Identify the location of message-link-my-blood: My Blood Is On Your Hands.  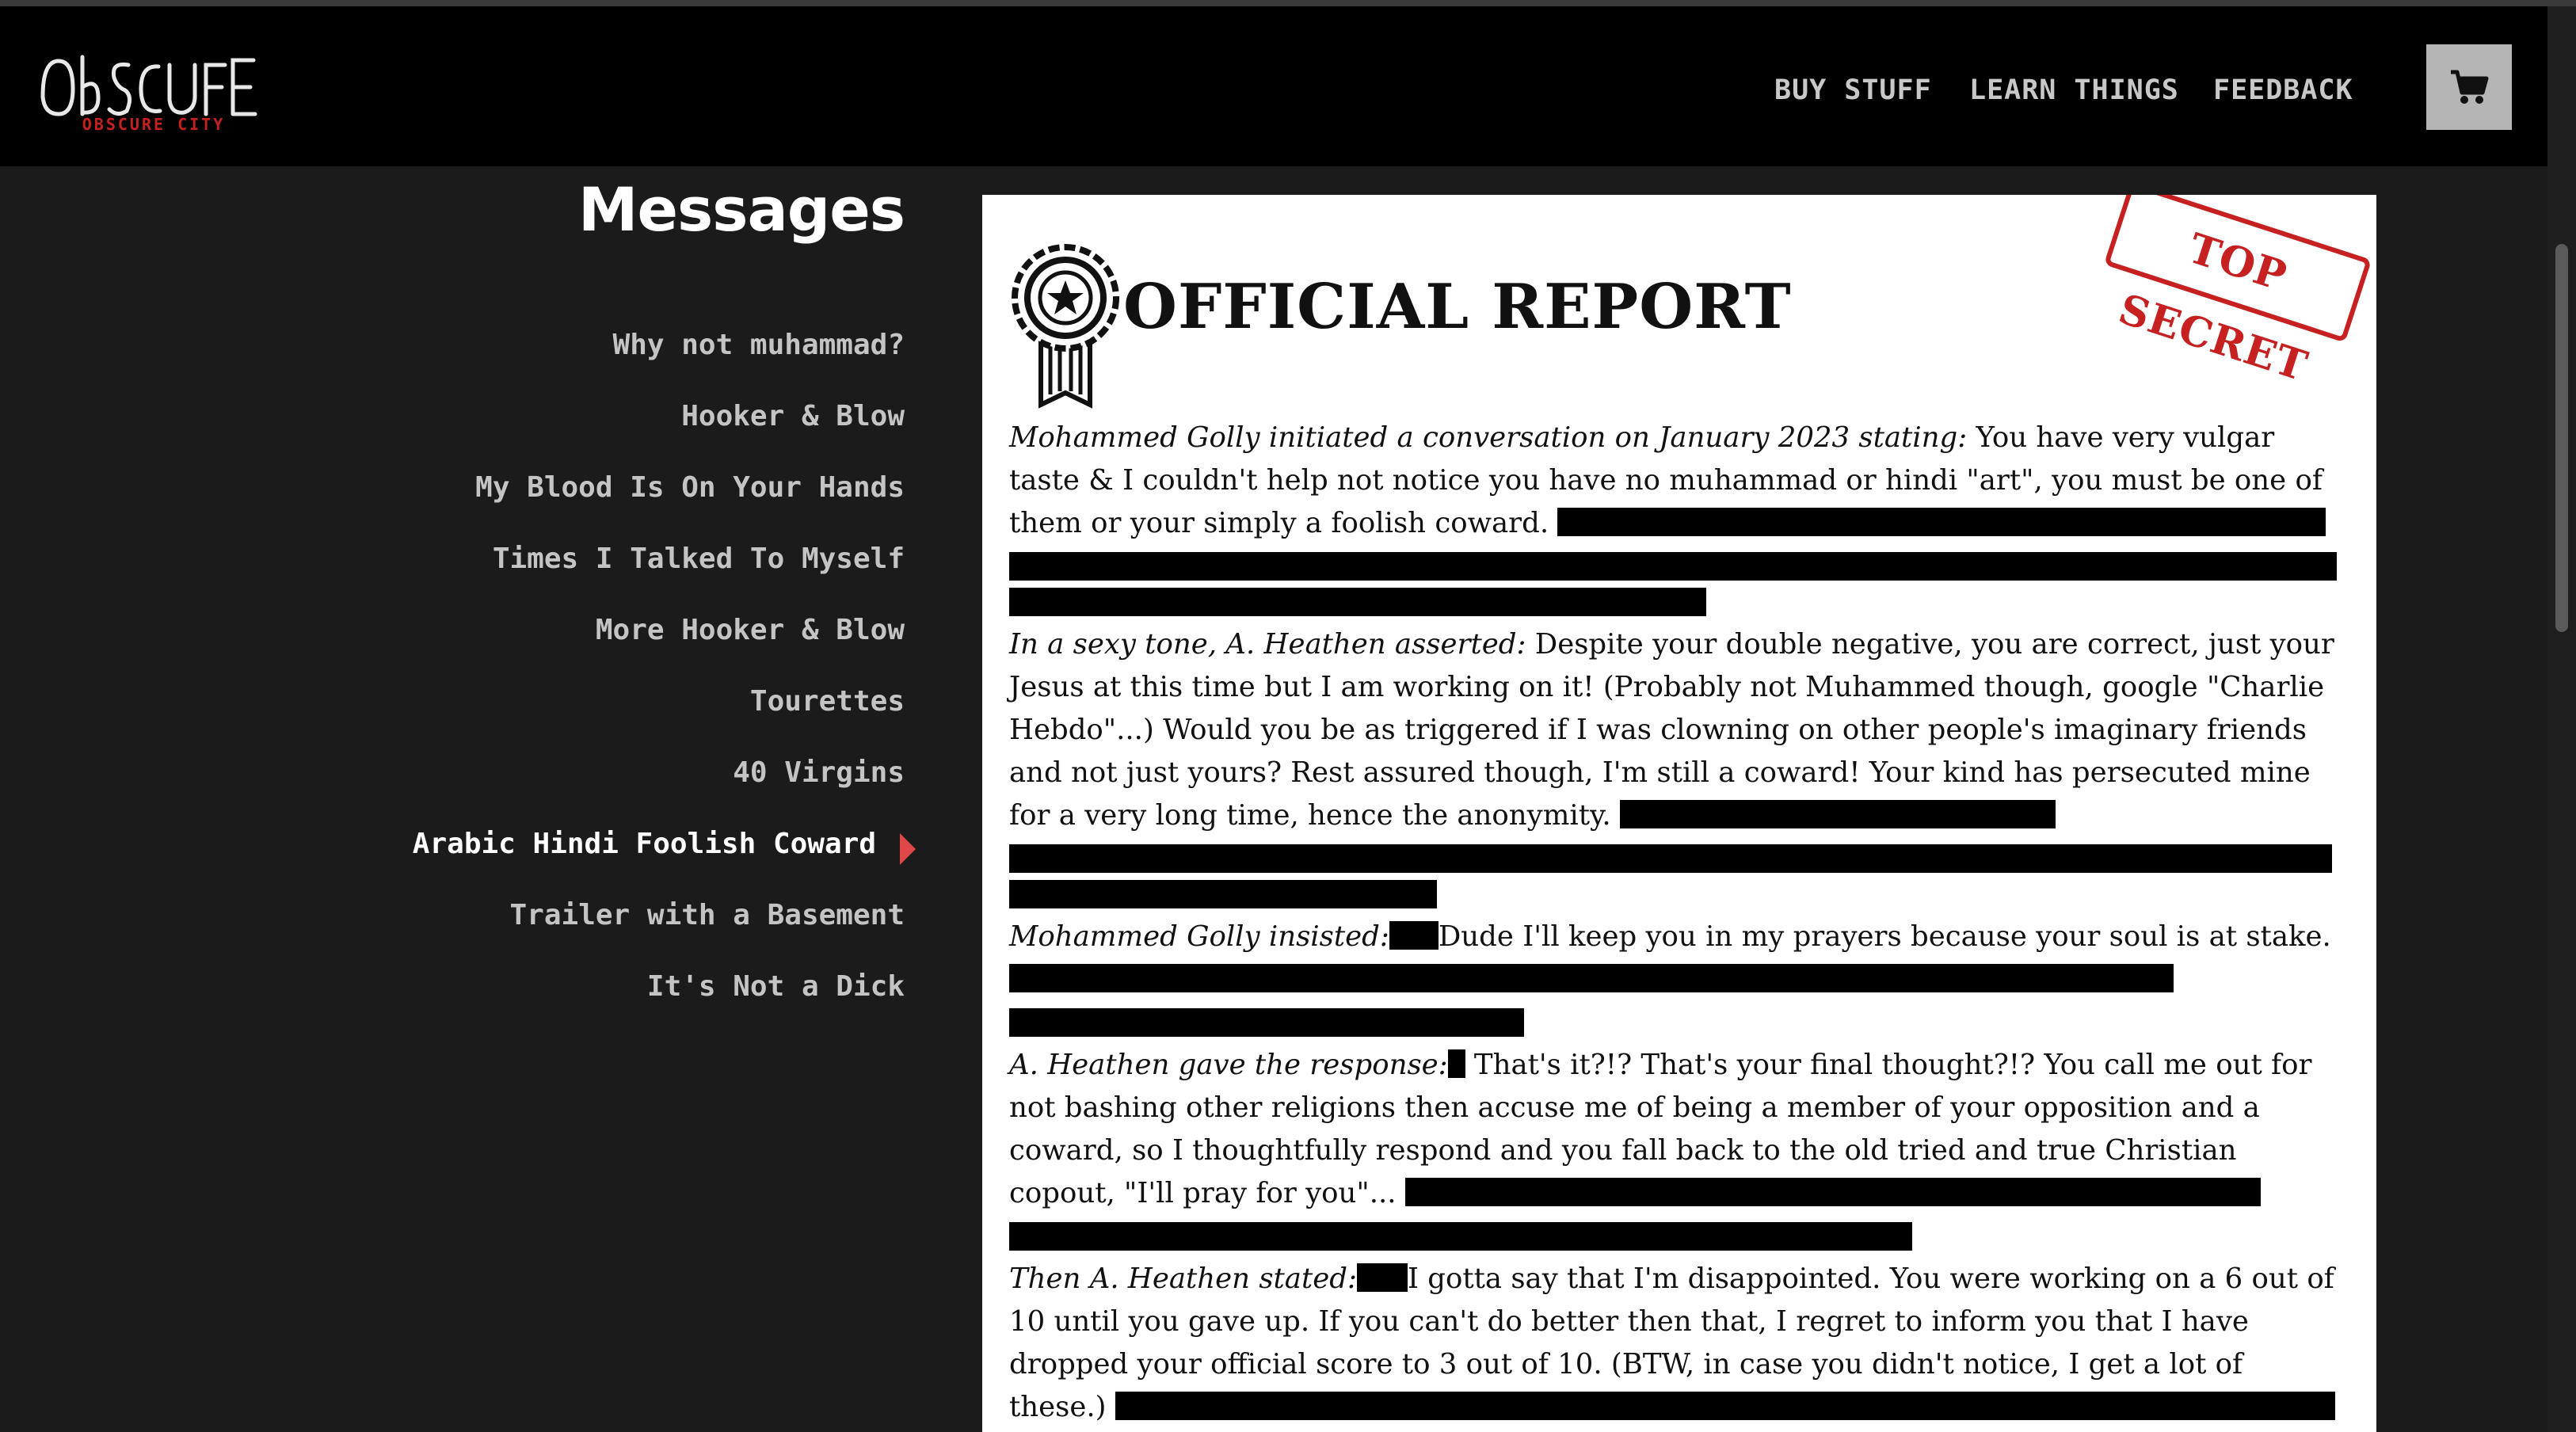
(571, 495).